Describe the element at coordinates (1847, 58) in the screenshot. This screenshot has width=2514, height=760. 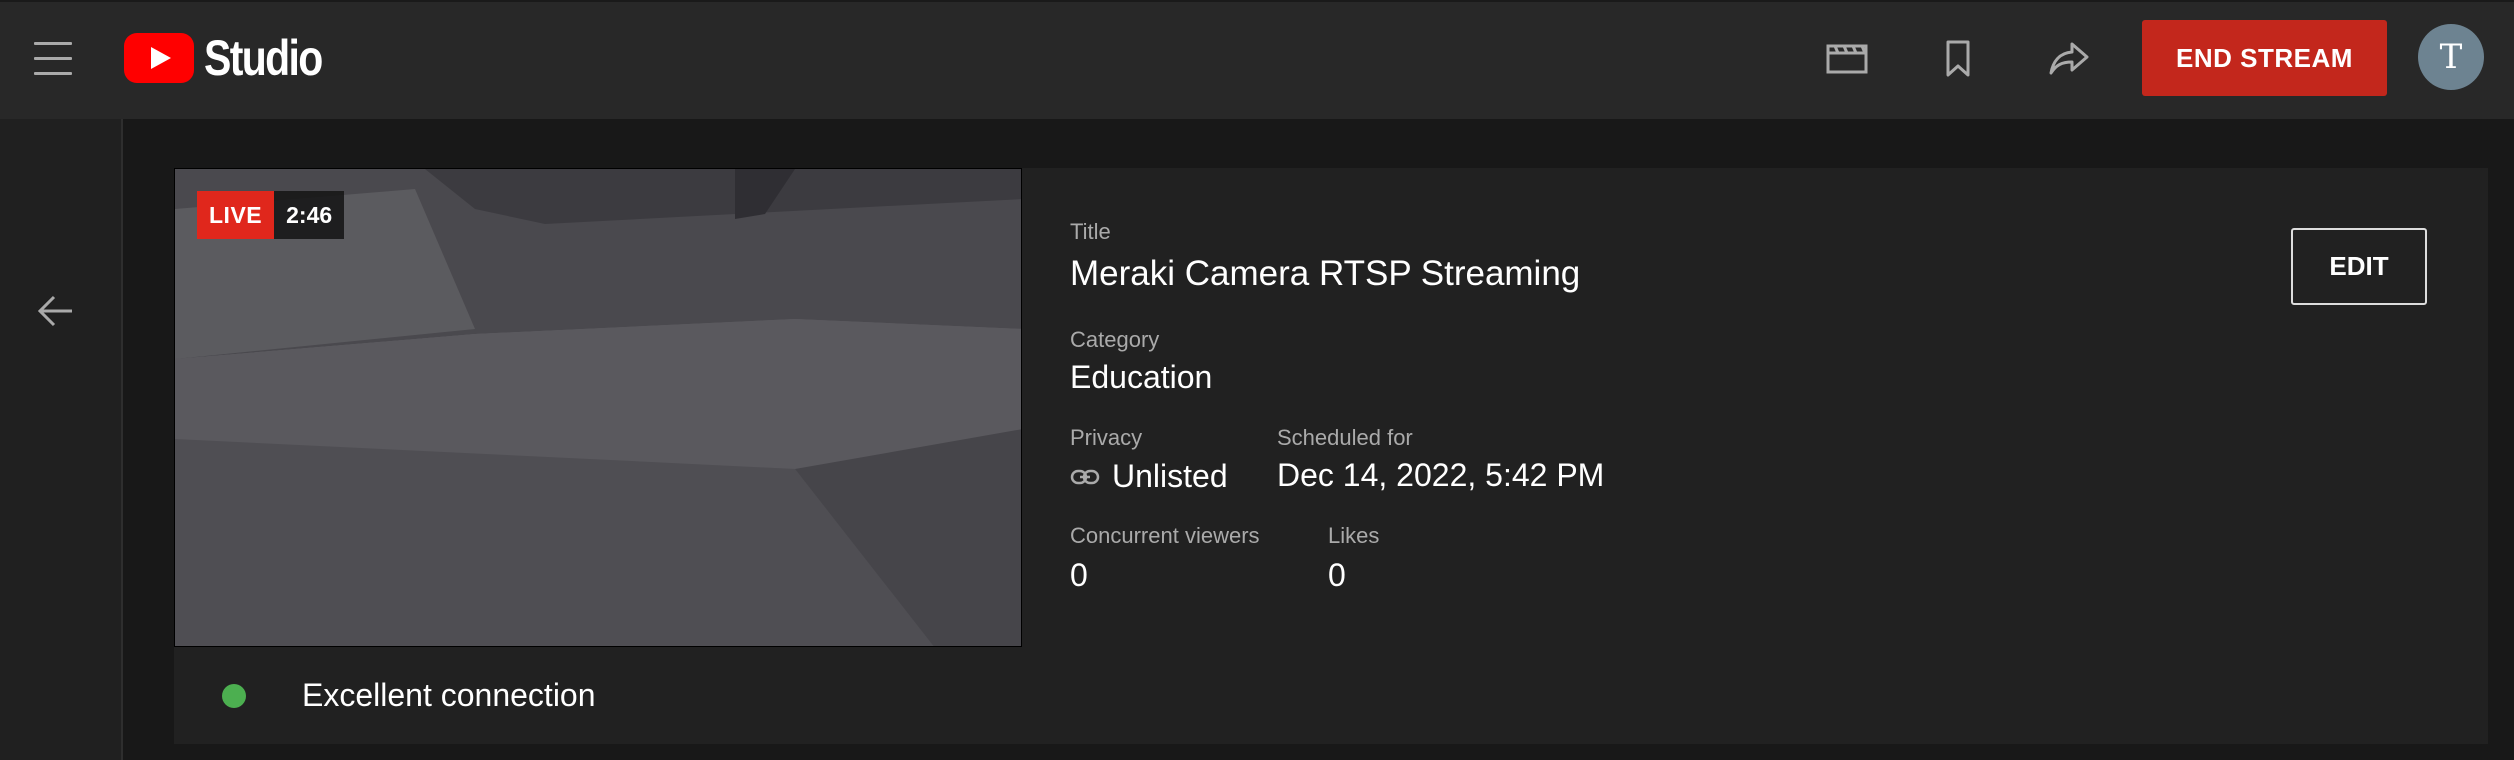
I see `clapperboard-icon` at that location.